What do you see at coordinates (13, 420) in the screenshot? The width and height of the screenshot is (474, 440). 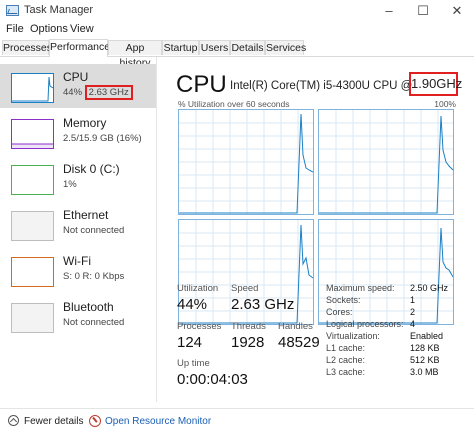 I see `chevron-up-icon` at bounding box center [13, 420].